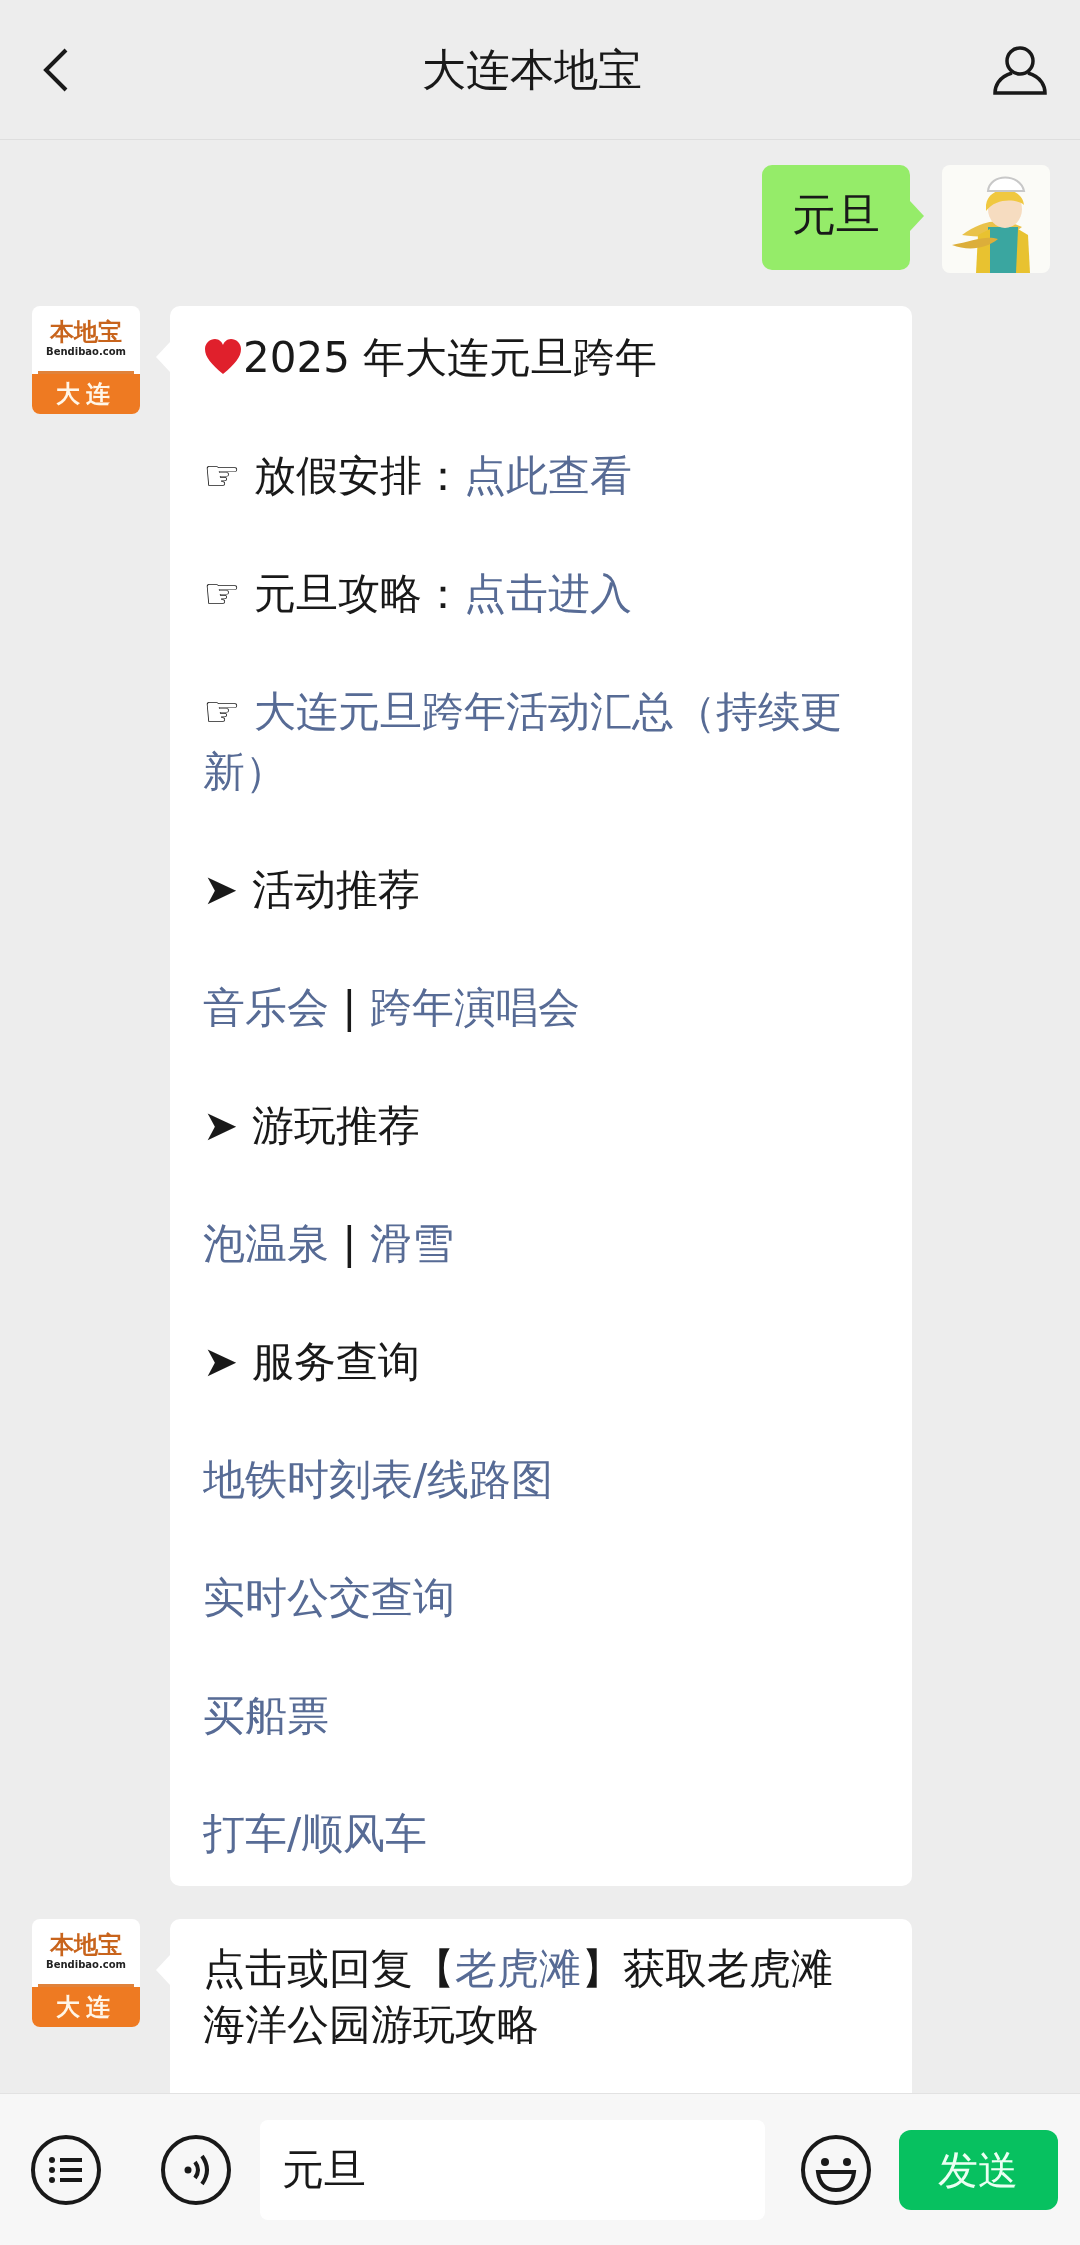  I want to click on message-text: 点击或回复【老虎滩】获取老虎滩海洋公园游玩攻略, so click(518, 1997).